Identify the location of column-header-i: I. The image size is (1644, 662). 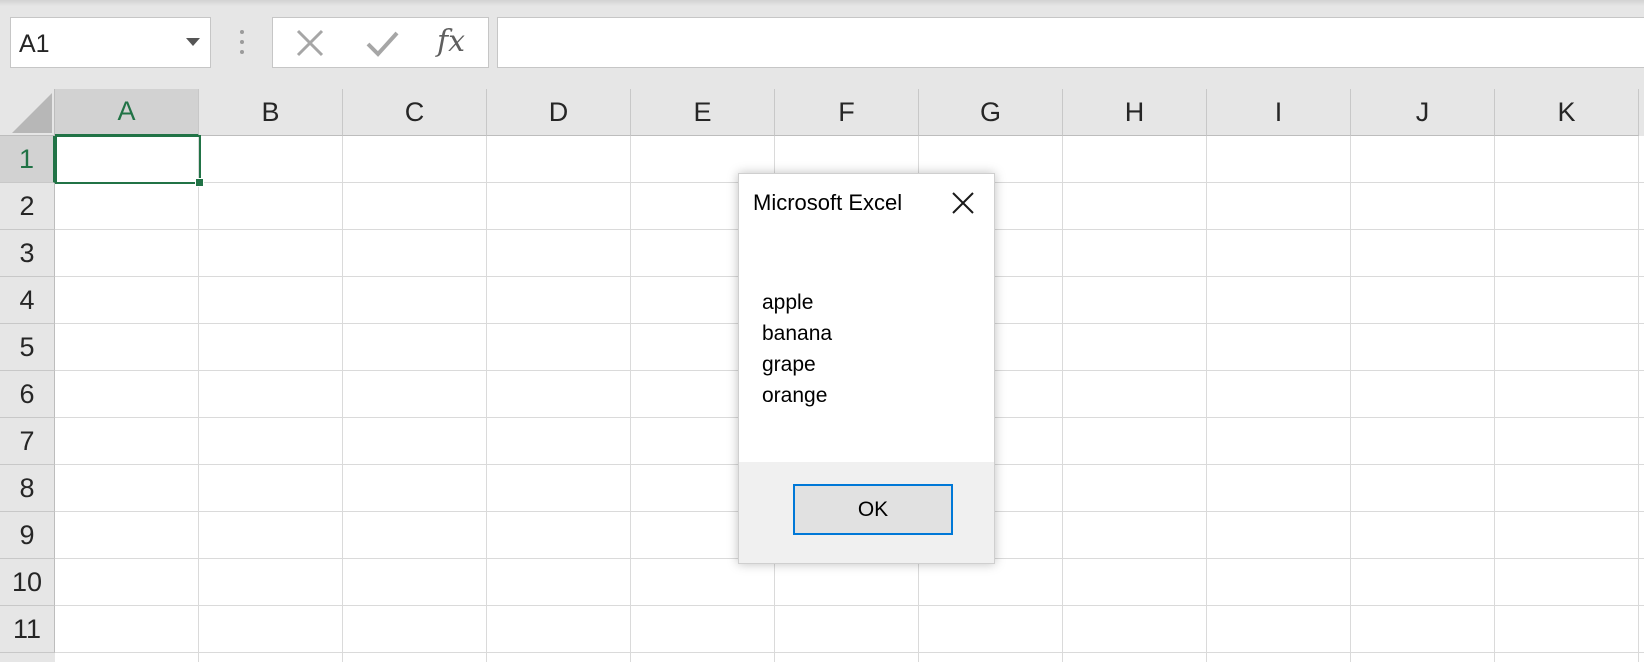
(1279, 112).